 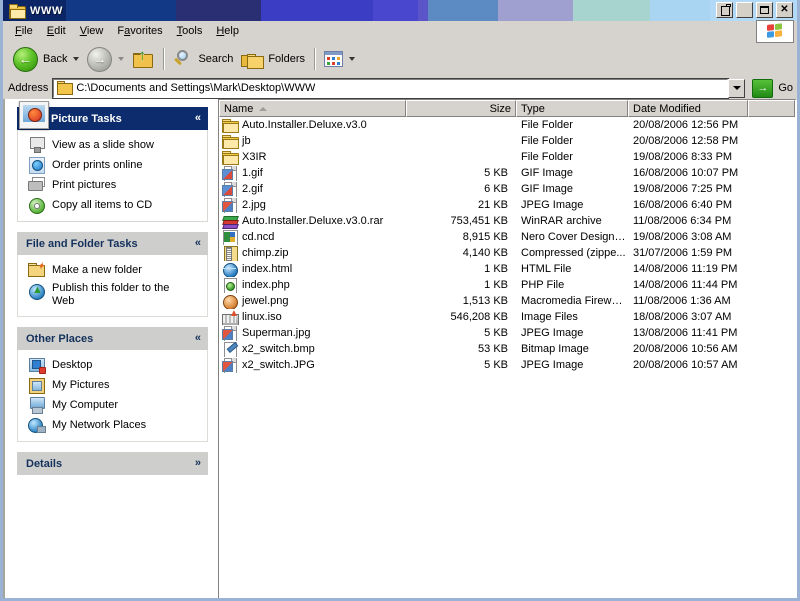 What do you see at coordinates (203, 59) in the screenshot?
I see `search-button: Search` at bounding box center [203, 59].